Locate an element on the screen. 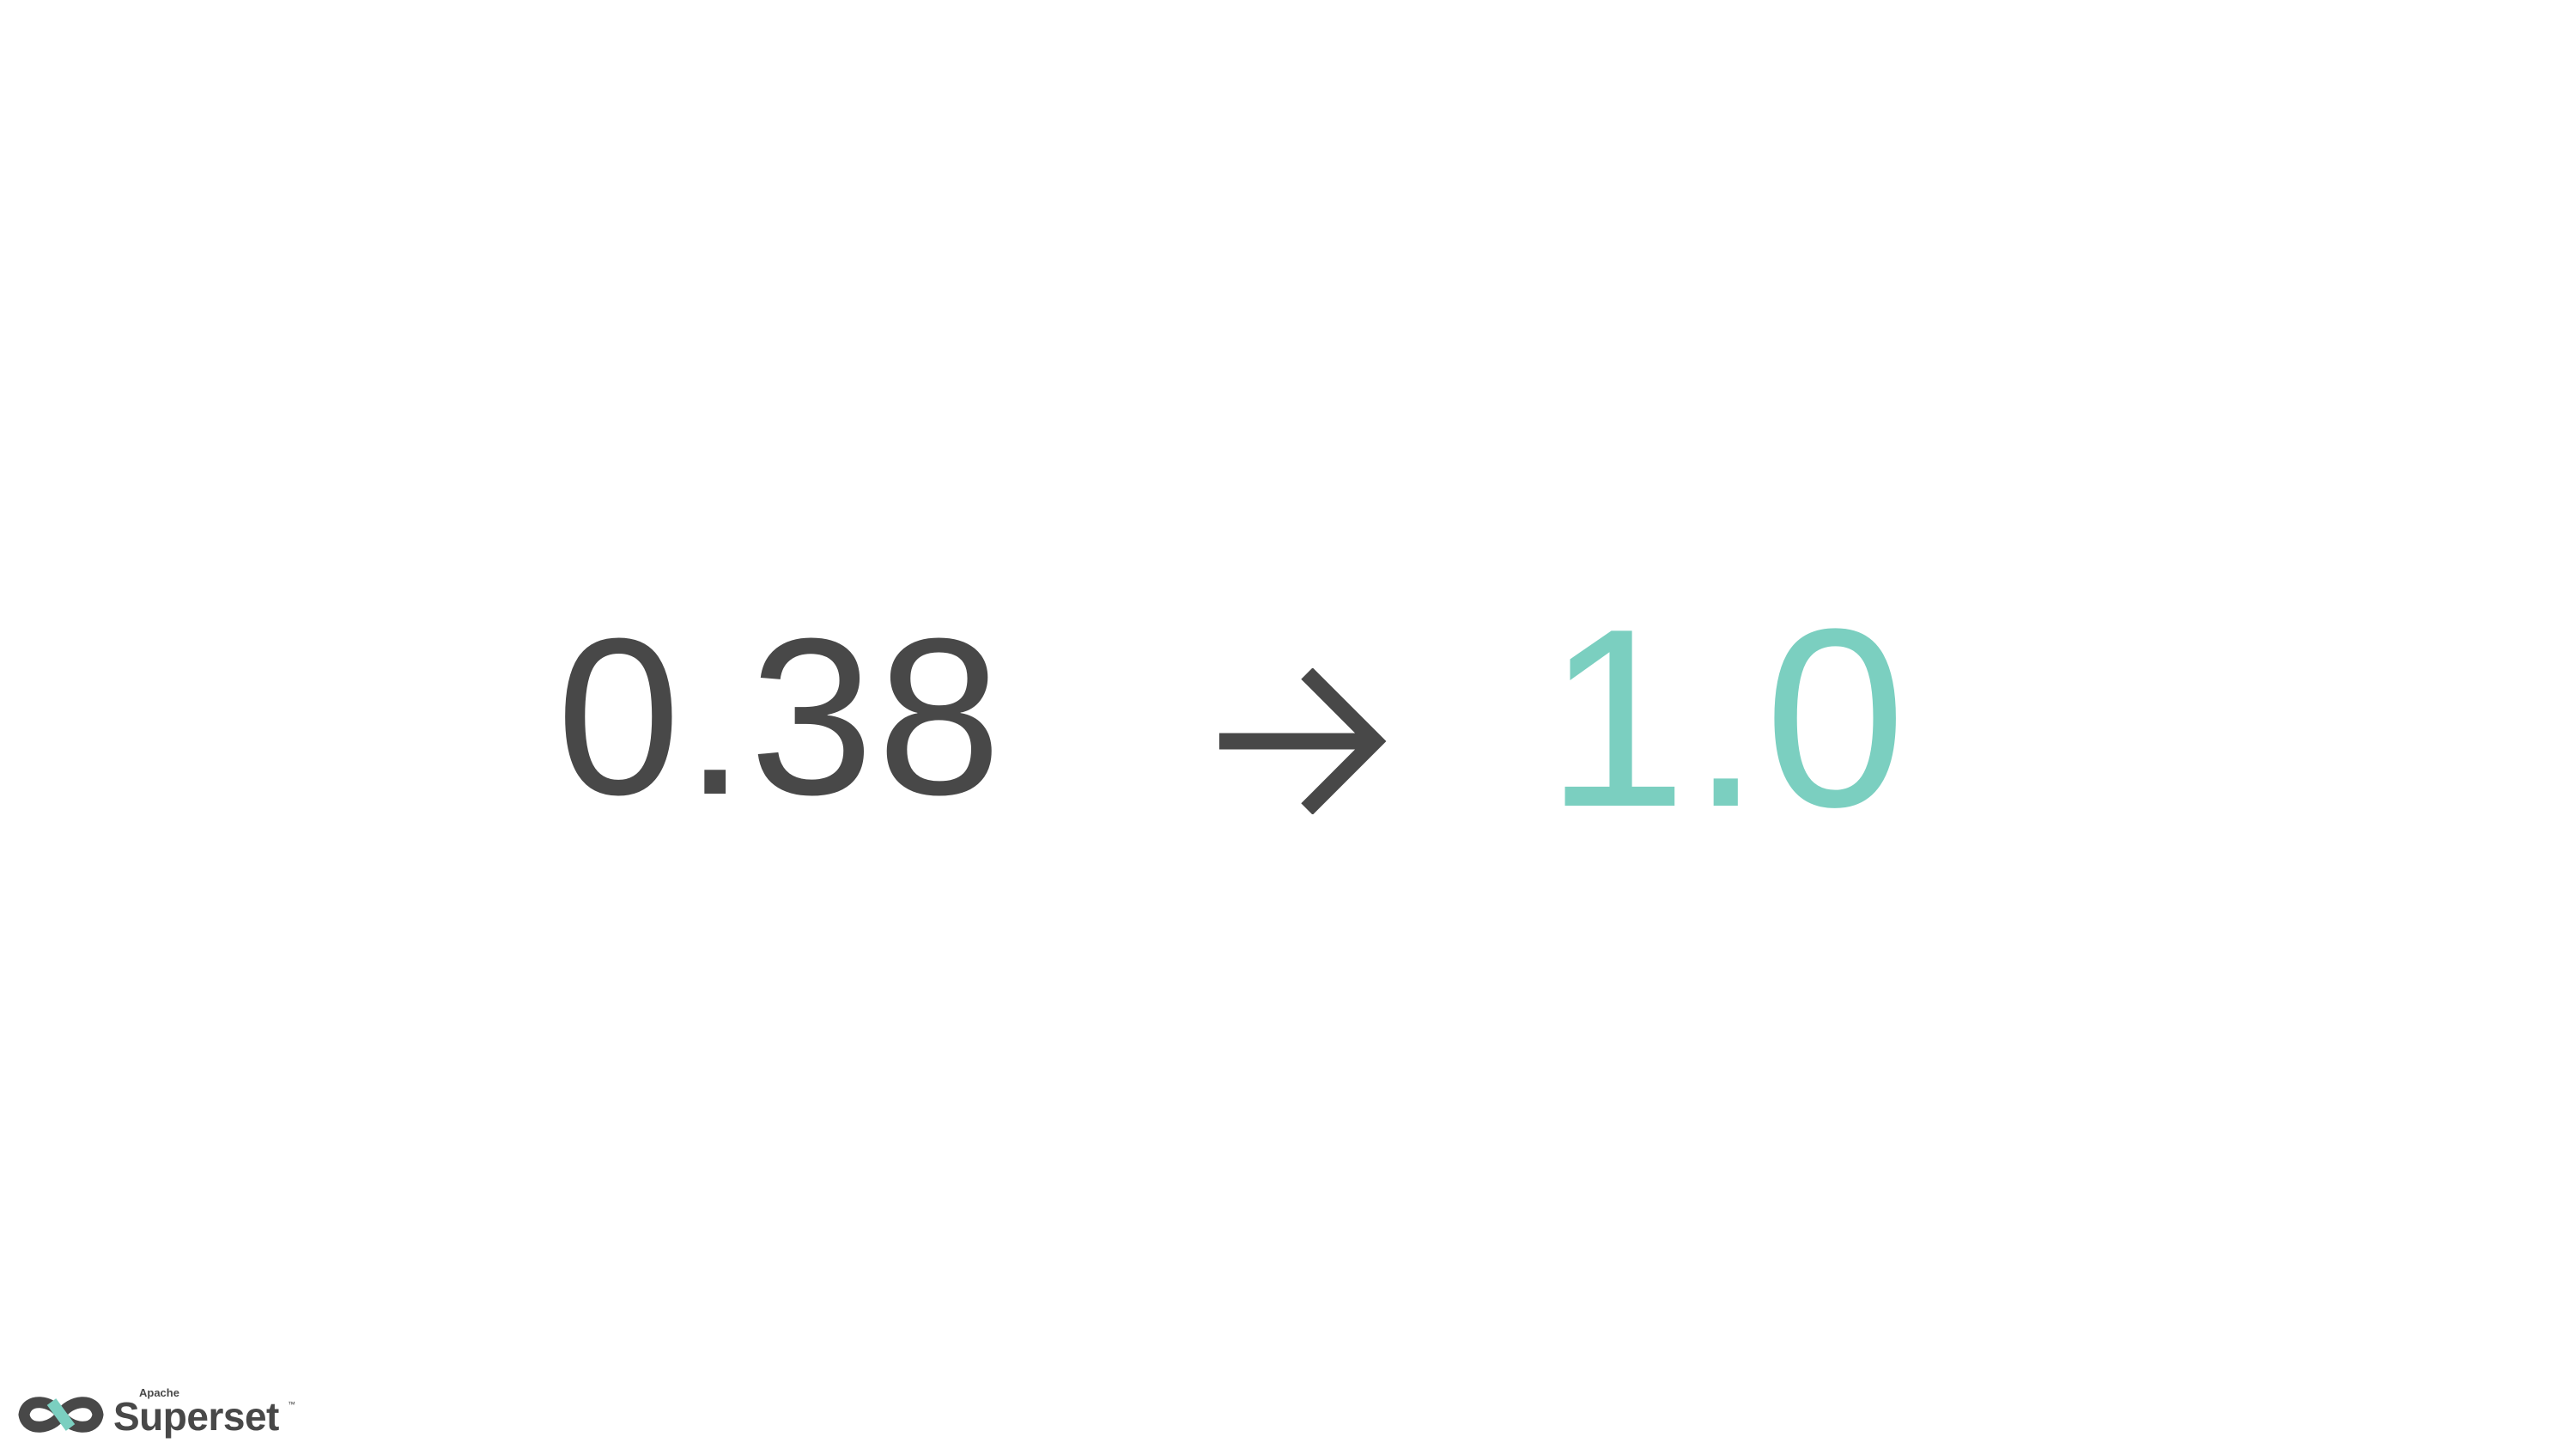  old-version-number: 0.38 is located at coordinates (781, 717).